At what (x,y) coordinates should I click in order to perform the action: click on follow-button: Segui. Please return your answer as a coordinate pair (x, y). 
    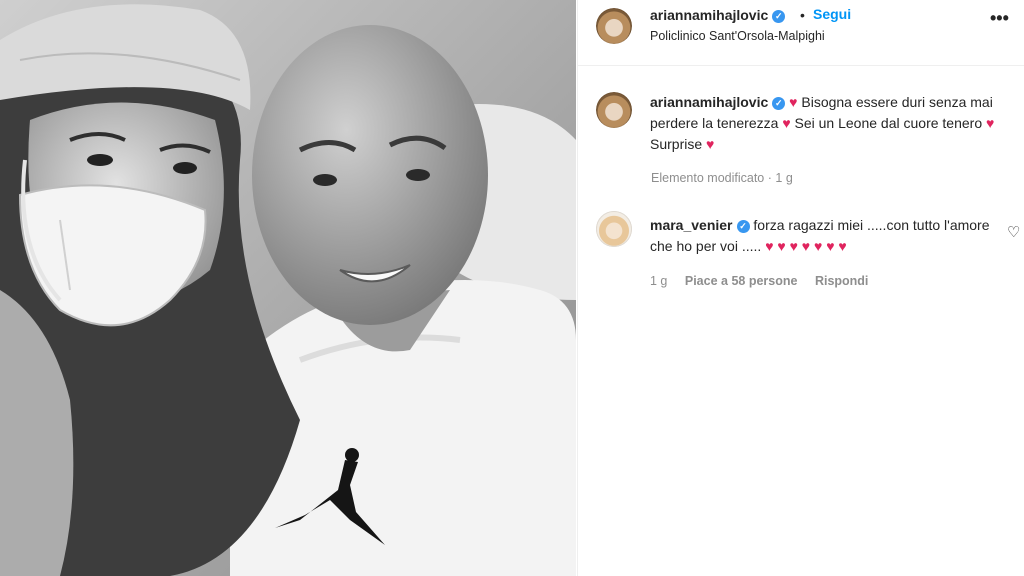
    Looking at the image, I should click on (832, 14).